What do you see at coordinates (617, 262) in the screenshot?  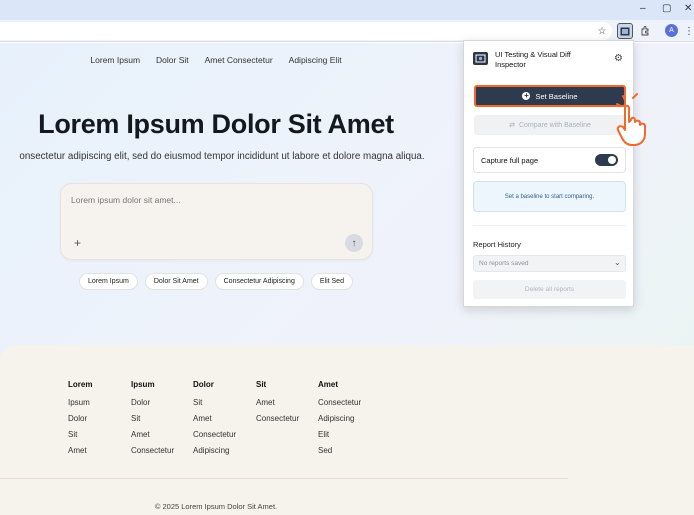 I see `chevron-down-icon: ⌄` at bounding box center [617, 262].